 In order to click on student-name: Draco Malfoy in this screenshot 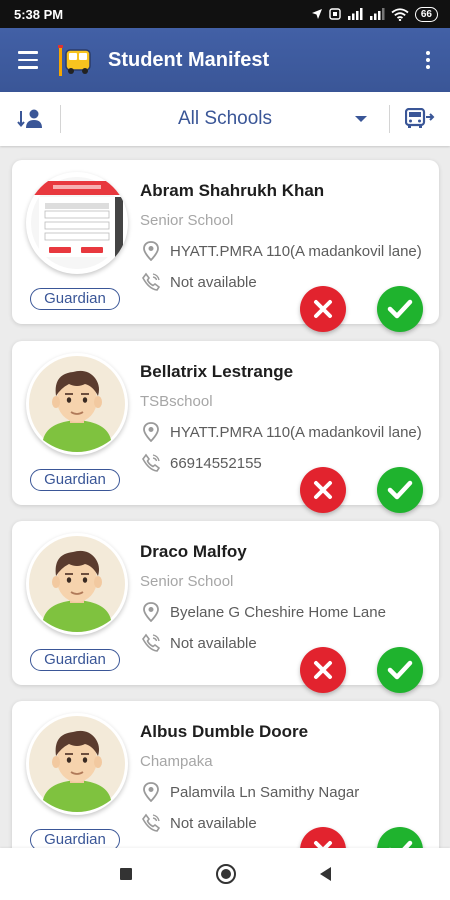, I will do `click(193, 551)`.